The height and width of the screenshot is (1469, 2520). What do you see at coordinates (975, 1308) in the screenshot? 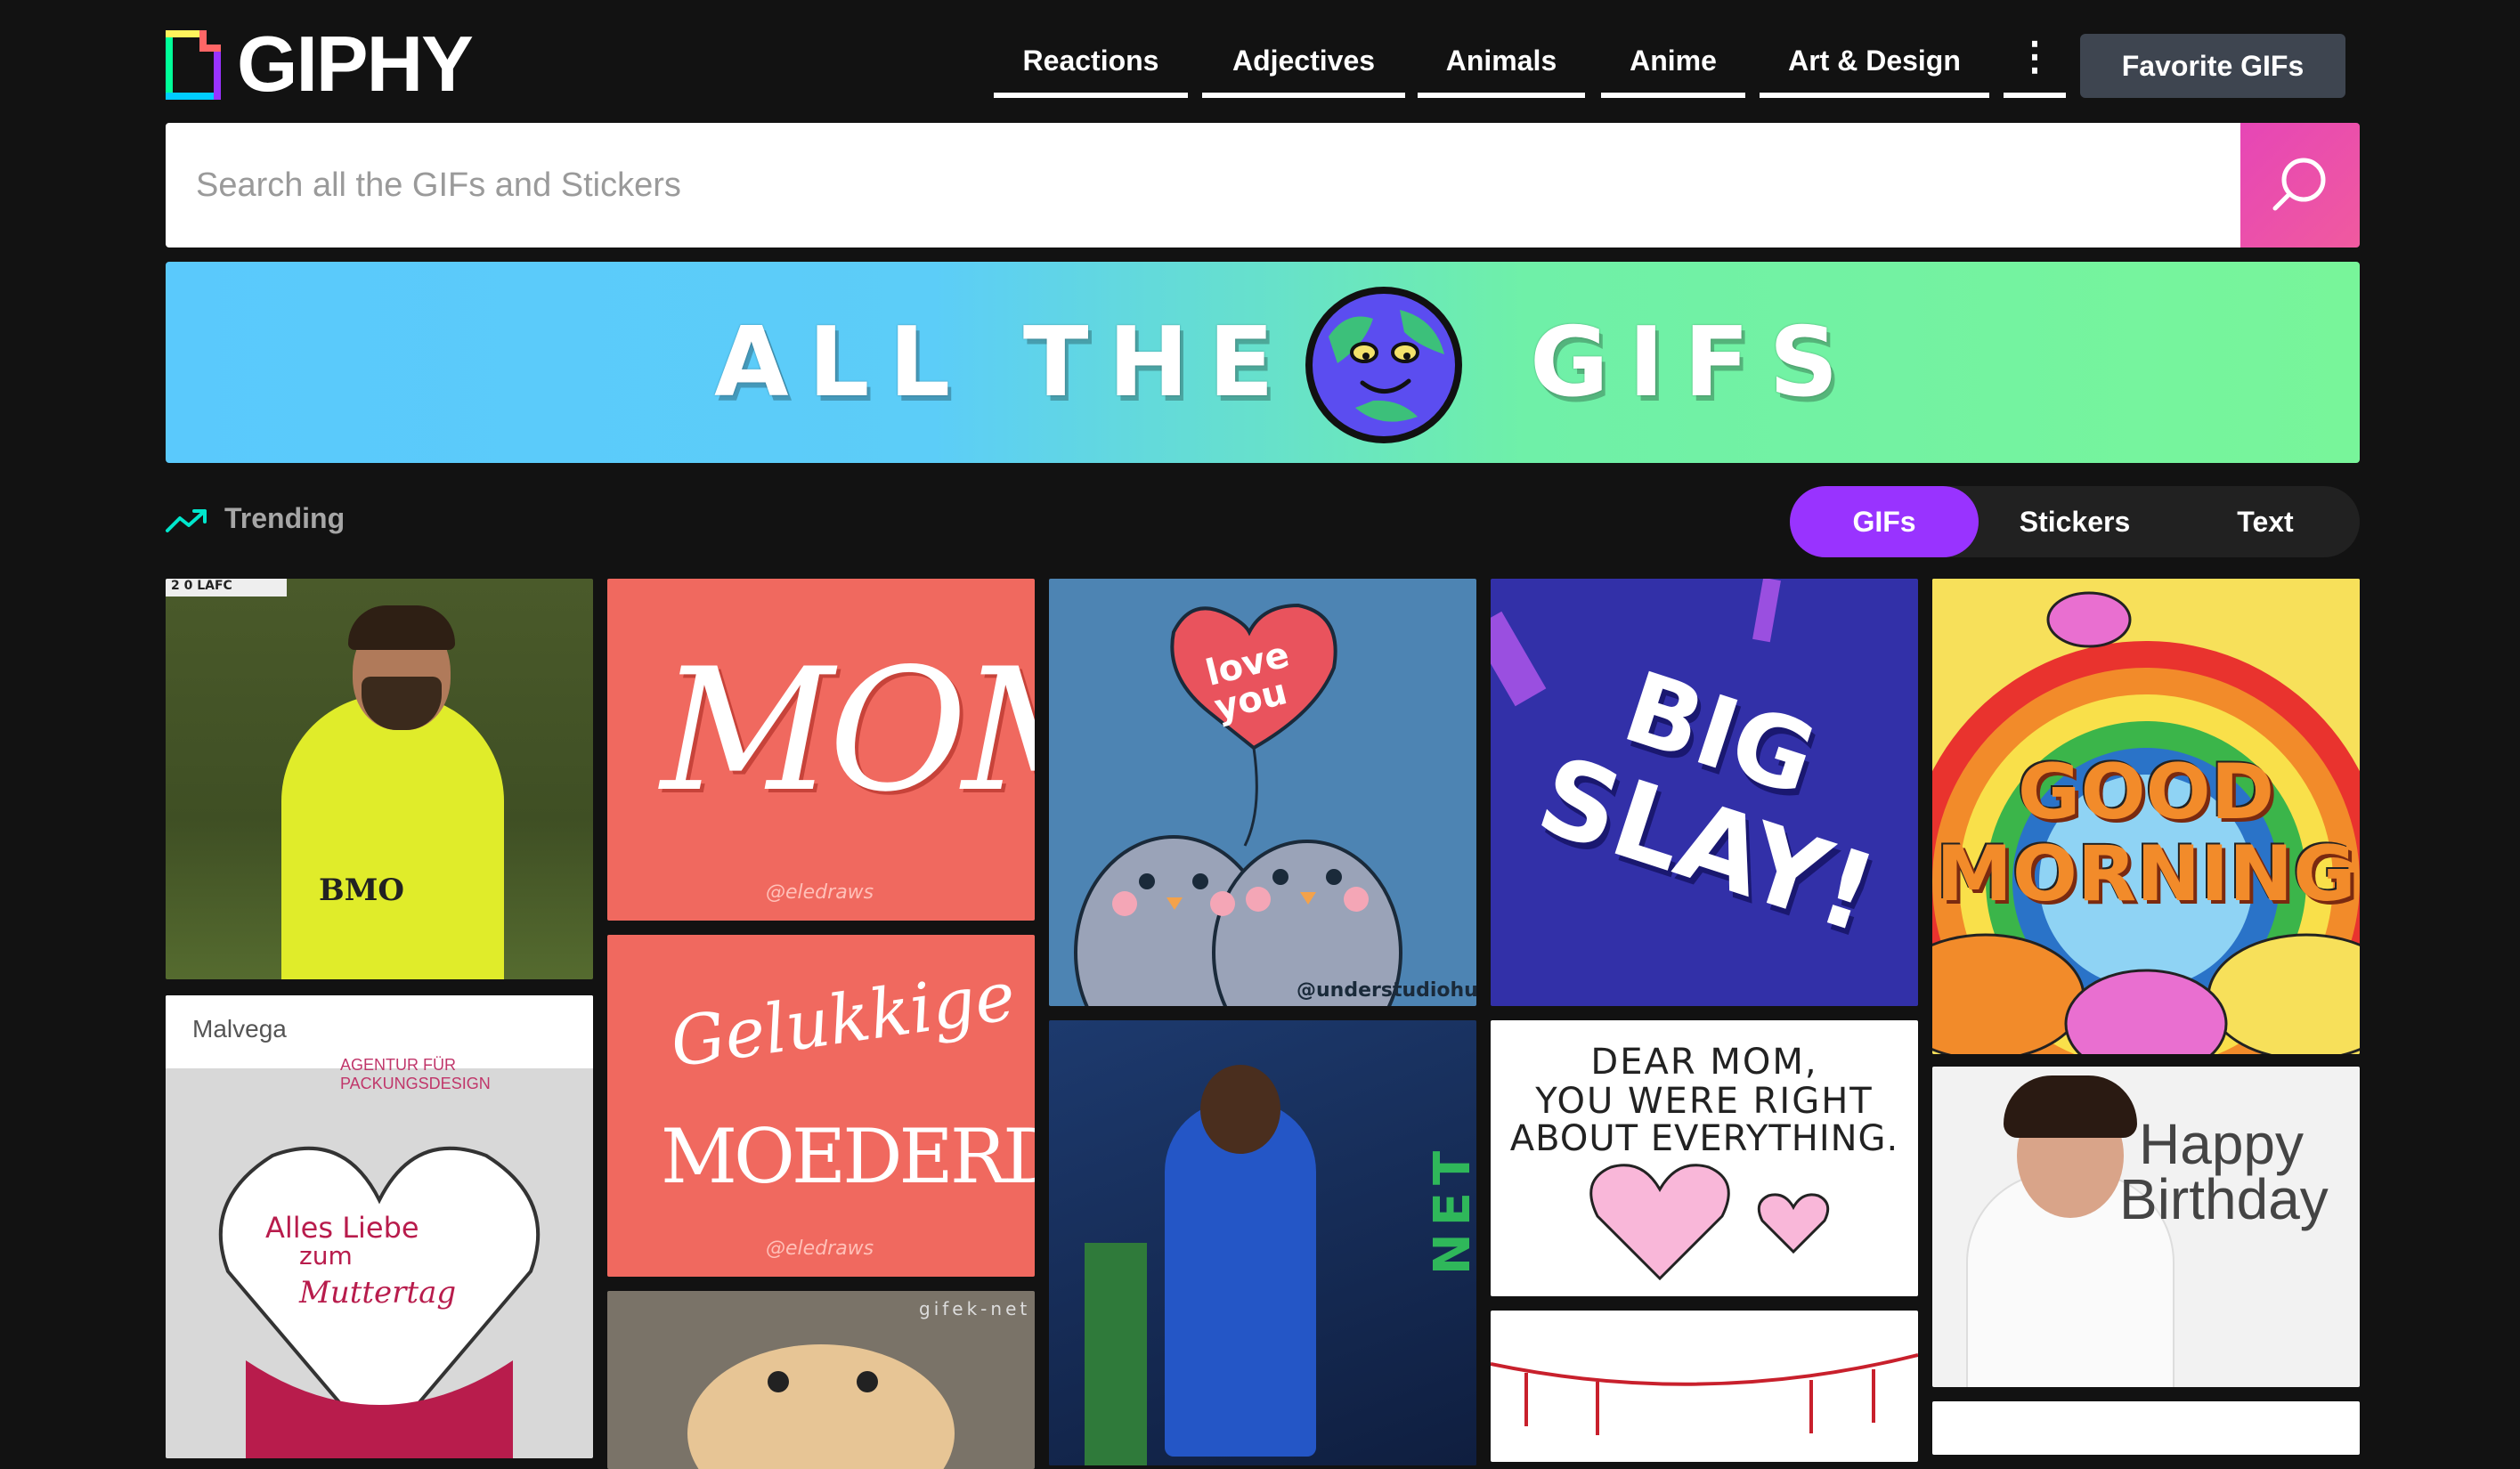
I see `hamster-watermark: gifek-net` at bounding box center [975, 1308].